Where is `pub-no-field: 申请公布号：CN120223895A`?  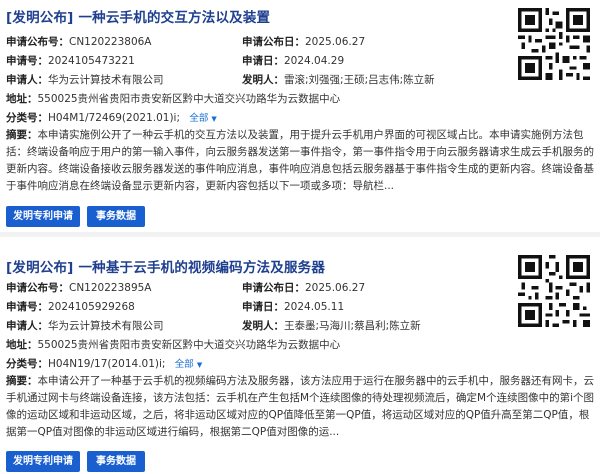
pub-no-field: 申请公布号：CN120223895A is located at coordinates (79, 288).